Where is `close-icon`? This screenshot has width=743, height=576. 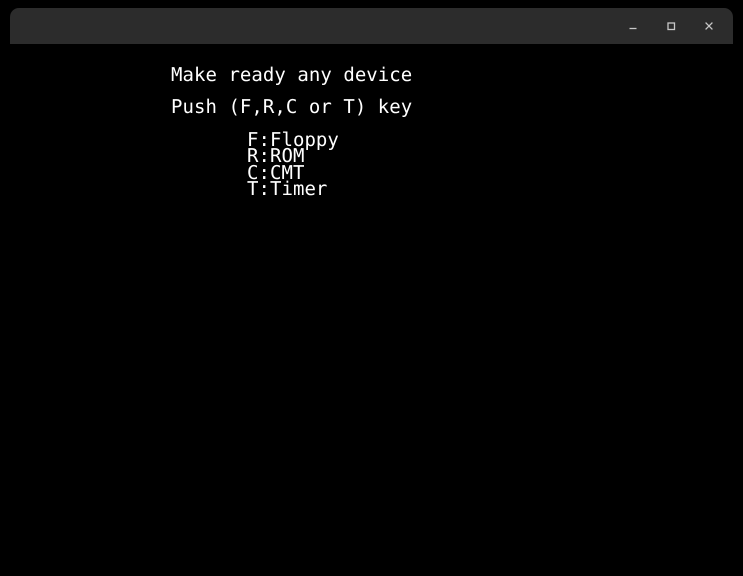
close-icon is located at coordinates (709, 26).